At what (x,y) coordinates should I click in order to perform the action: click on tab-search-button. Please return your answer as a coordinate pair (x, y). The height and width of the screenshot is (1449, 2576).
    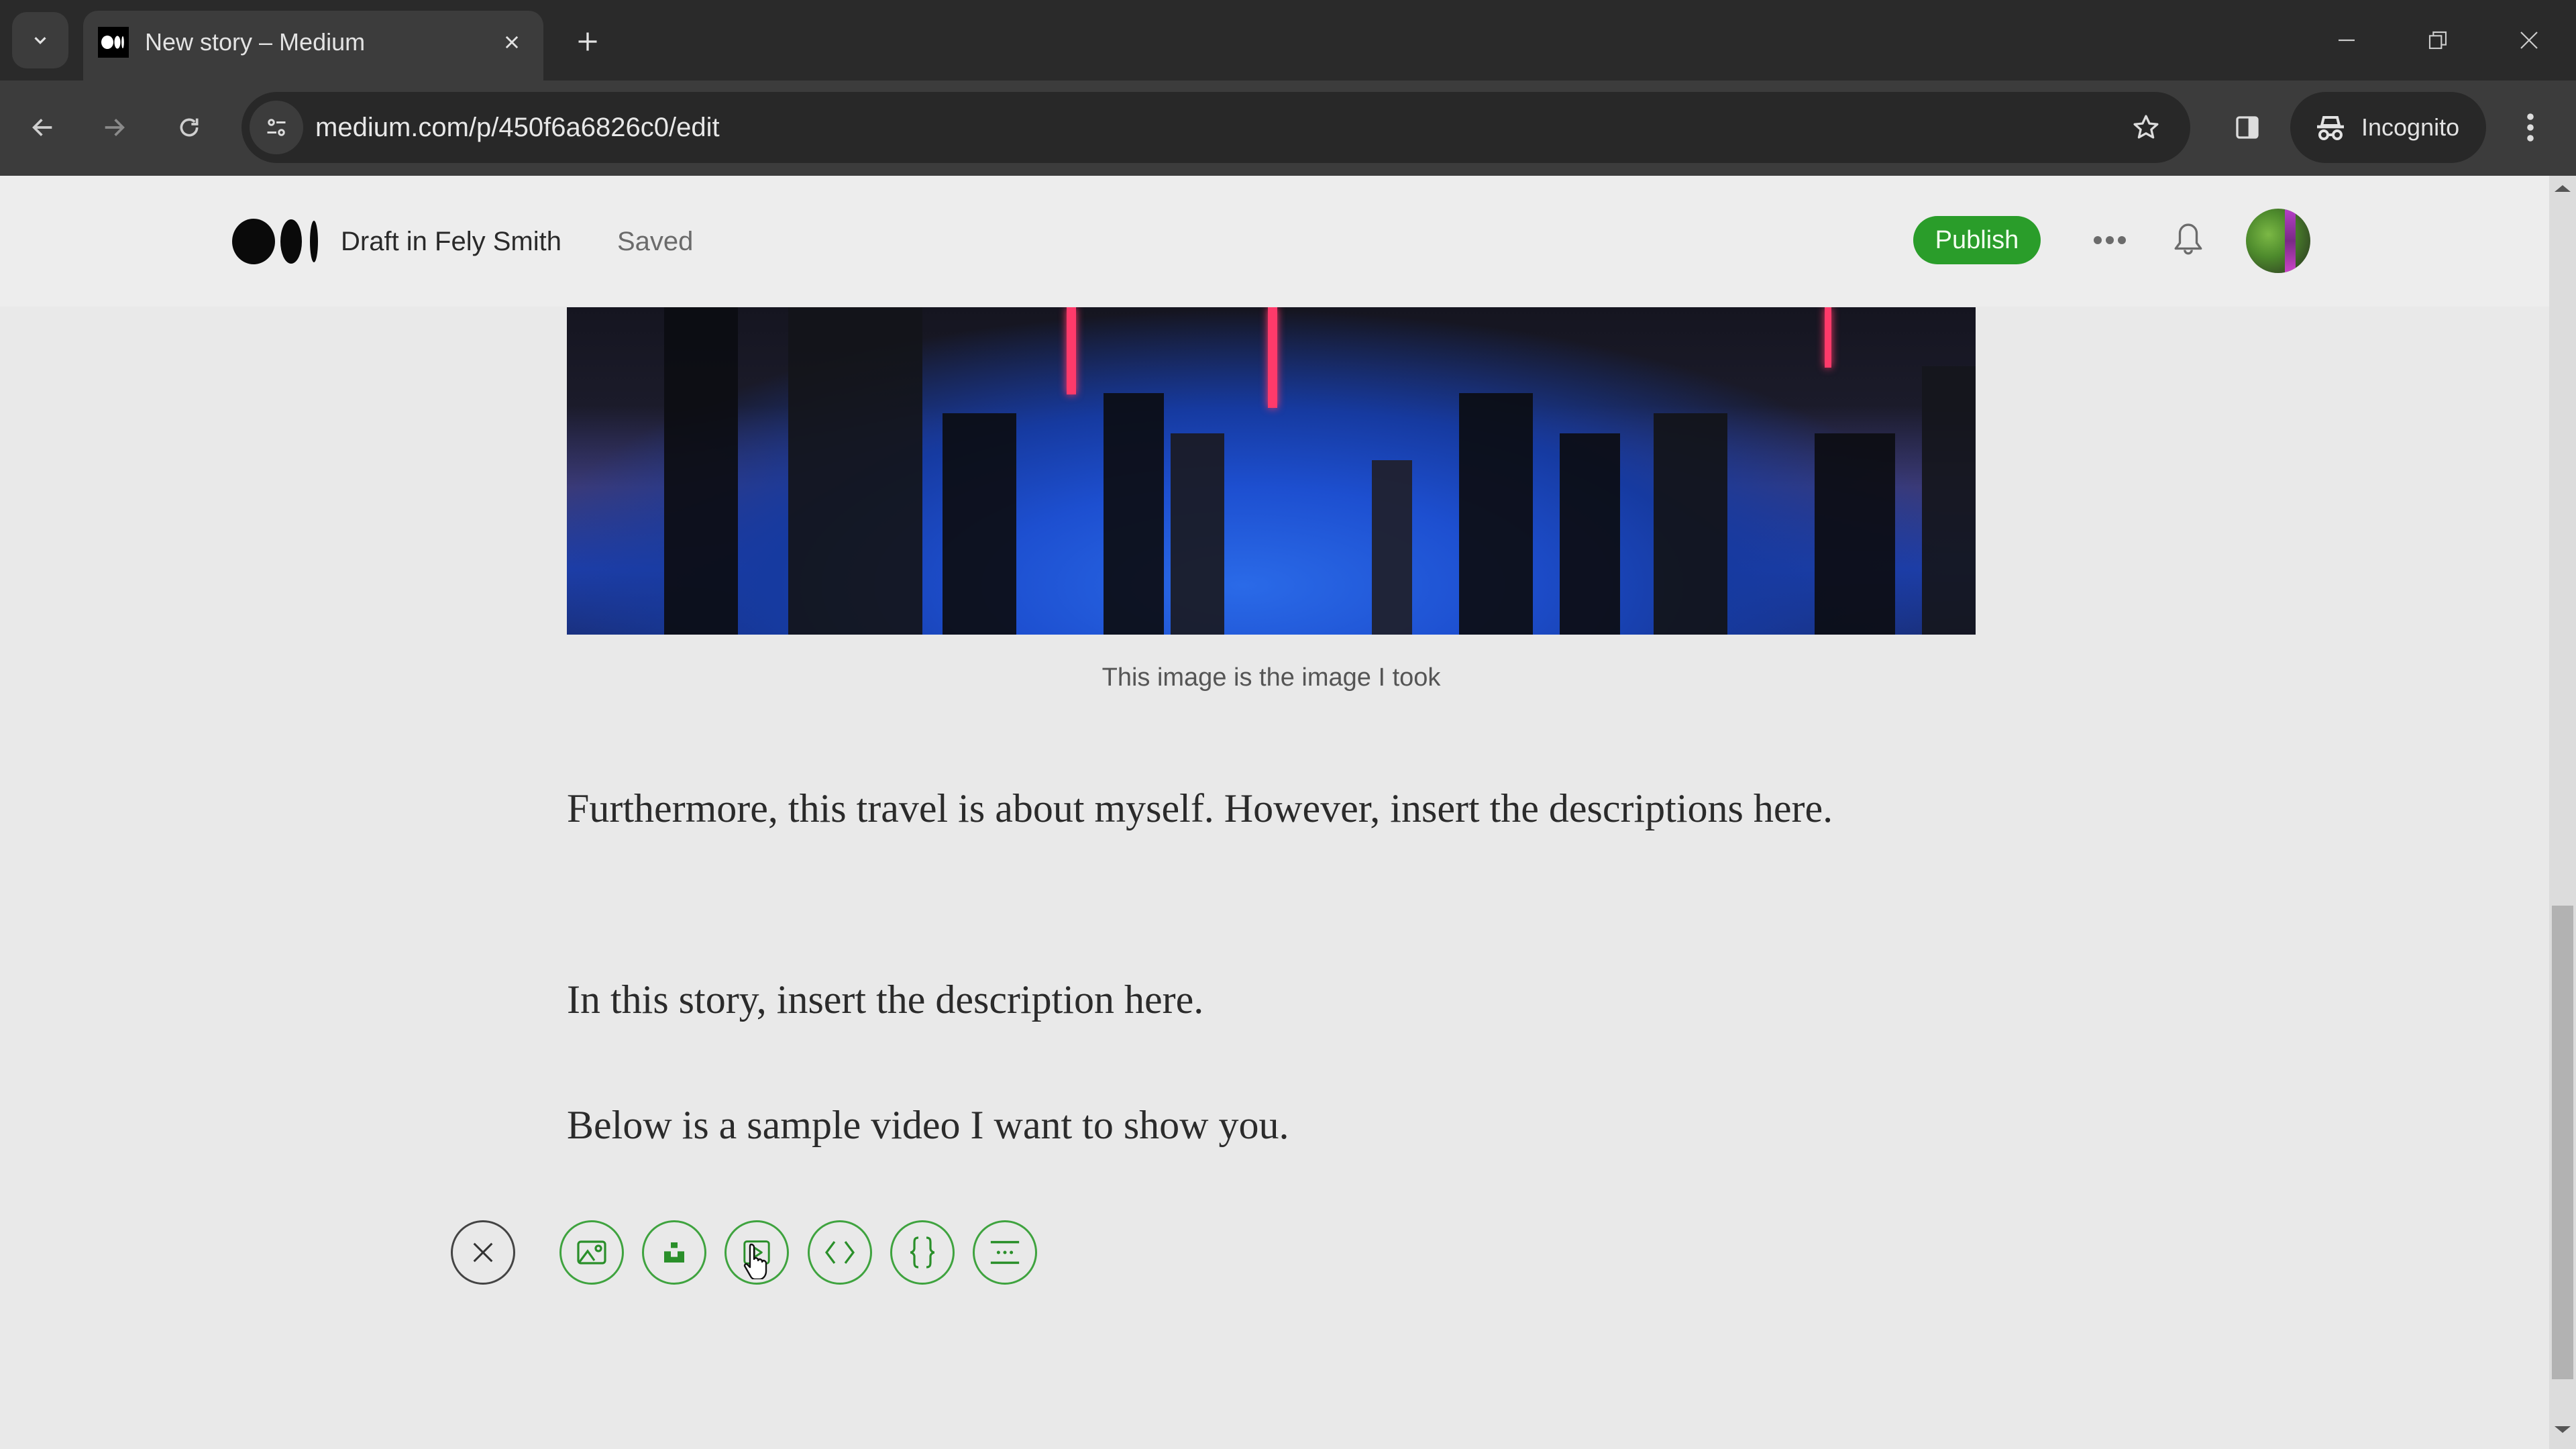
    Looking at the image, I should click on (40, 40).